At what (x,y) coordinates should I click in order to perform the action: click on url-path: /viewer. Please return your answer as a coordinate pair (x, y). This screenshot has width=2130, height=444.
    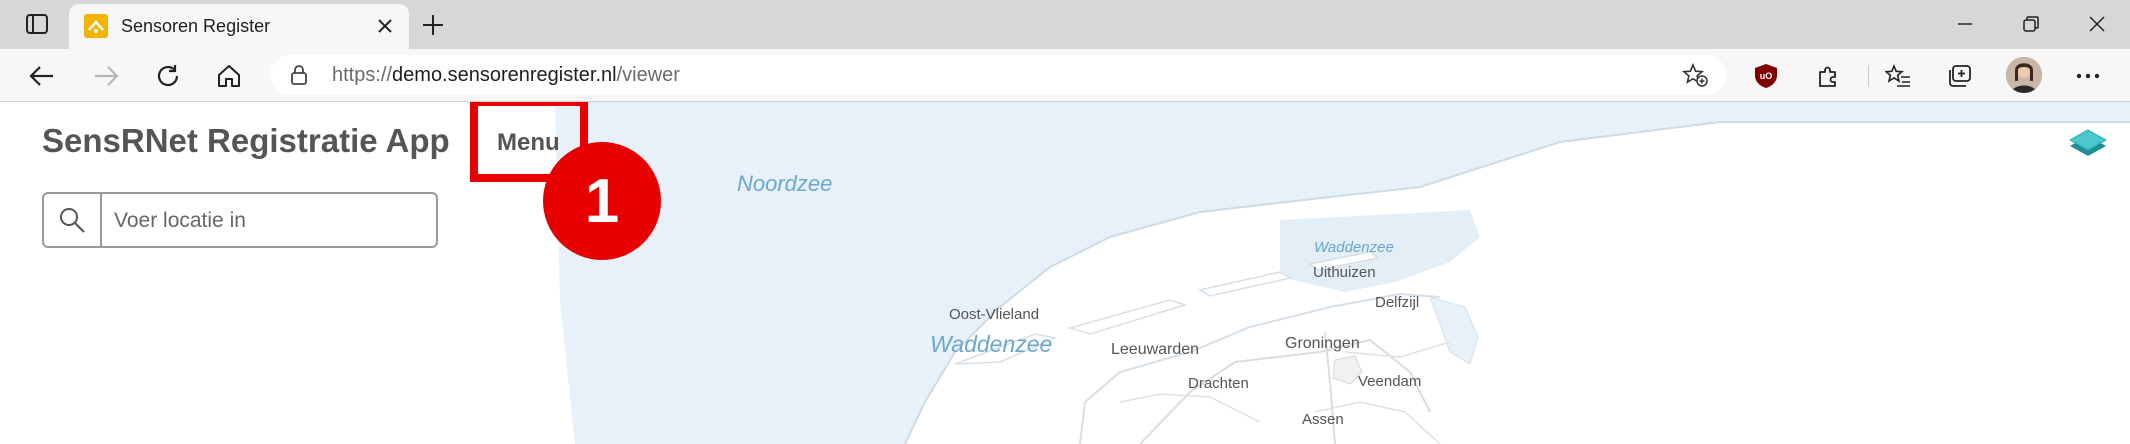
    Looking at the image, I should click on (648, 75).